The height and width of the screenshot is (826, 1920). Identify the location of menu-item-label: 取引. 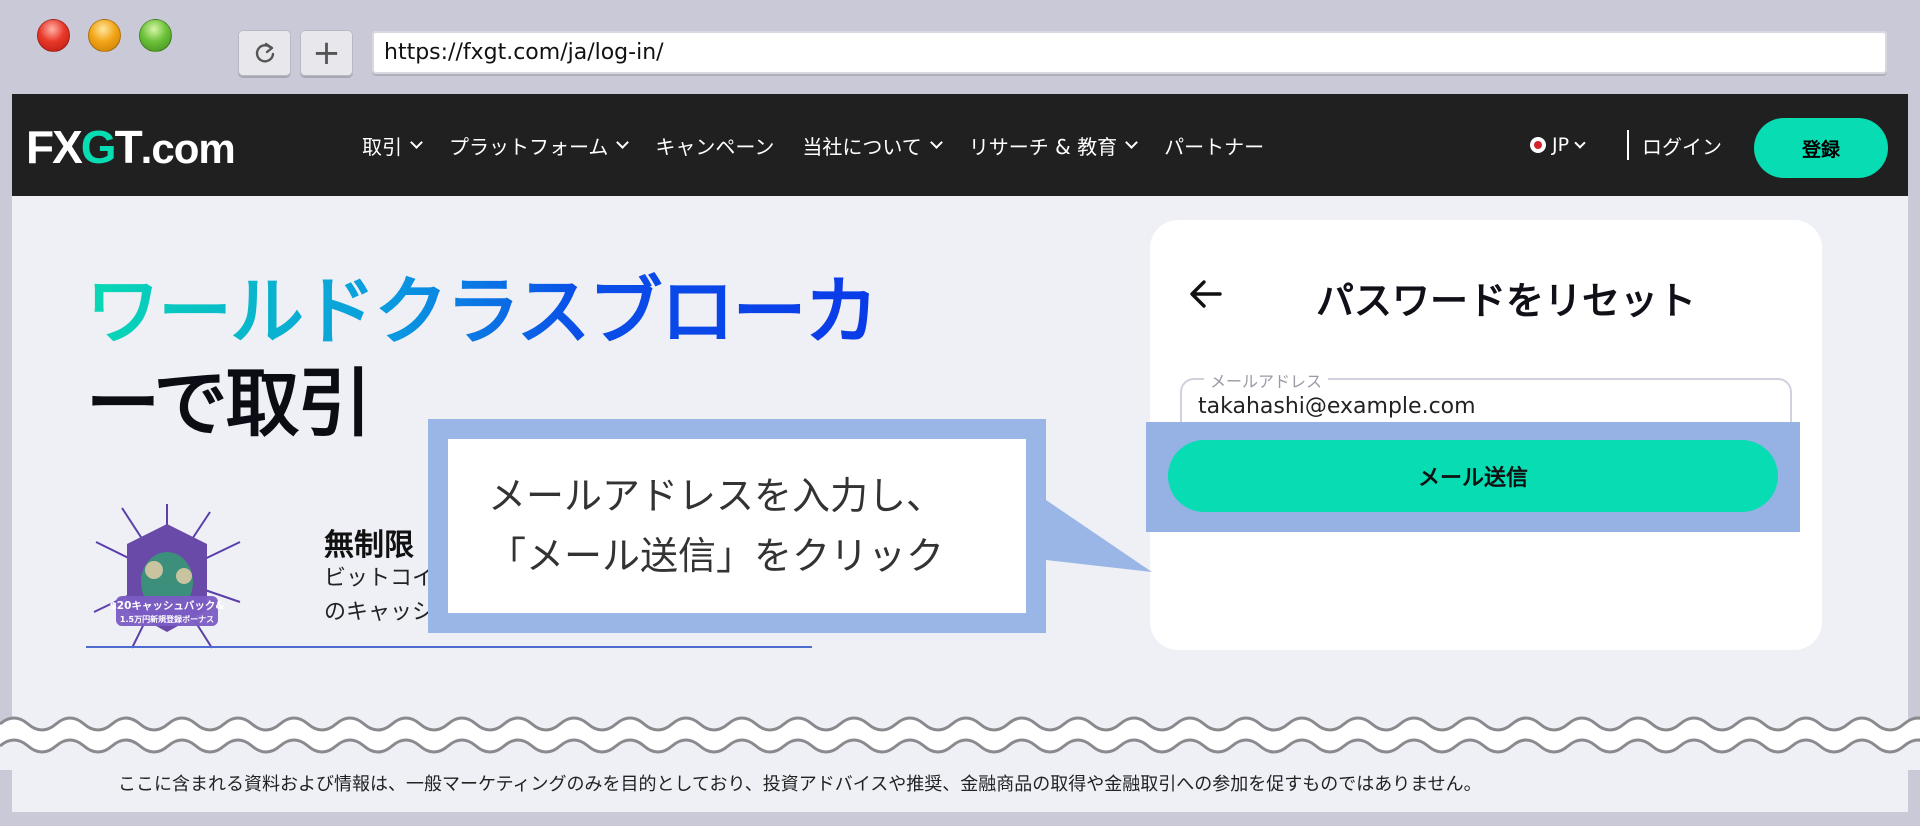
(382, 146).